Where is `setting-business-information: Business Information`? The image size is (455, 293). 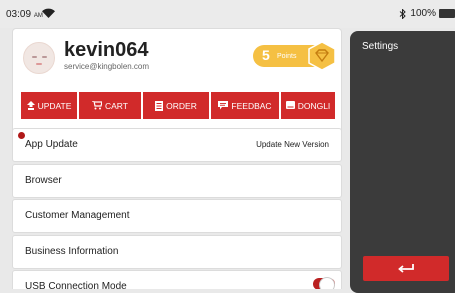
setting-business-information: Business Information is located at coordinates (177, 252).